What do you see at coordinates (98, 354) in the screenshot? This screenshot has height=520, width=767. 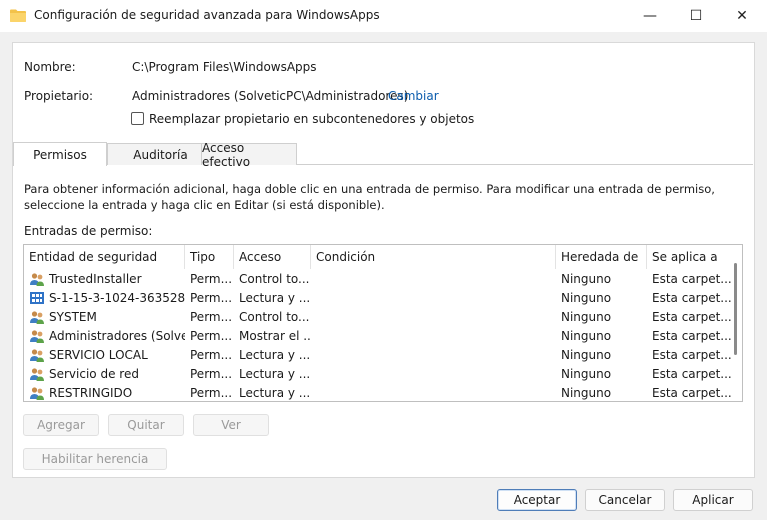 I see `cell-entity-text: SERVICIO LOCAL` at bounding box center [98, 354].